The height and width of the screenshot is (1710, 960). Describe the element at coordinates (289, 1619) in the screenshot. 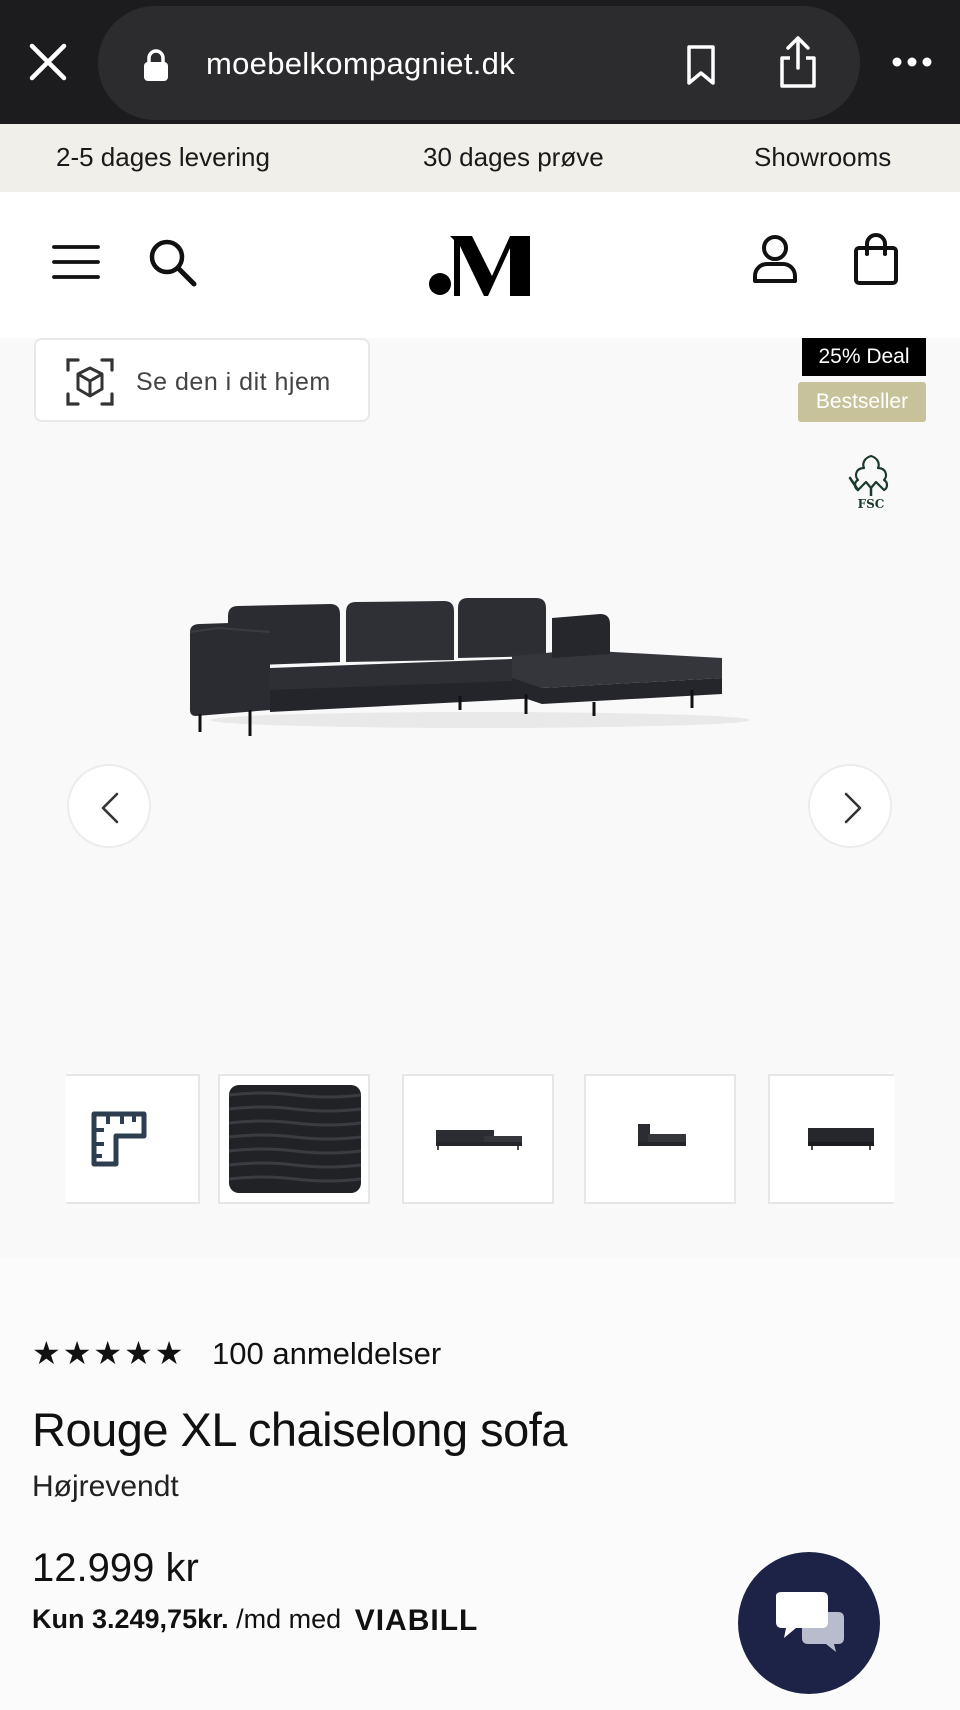

I see `financing-suffix: /md med` at that location.